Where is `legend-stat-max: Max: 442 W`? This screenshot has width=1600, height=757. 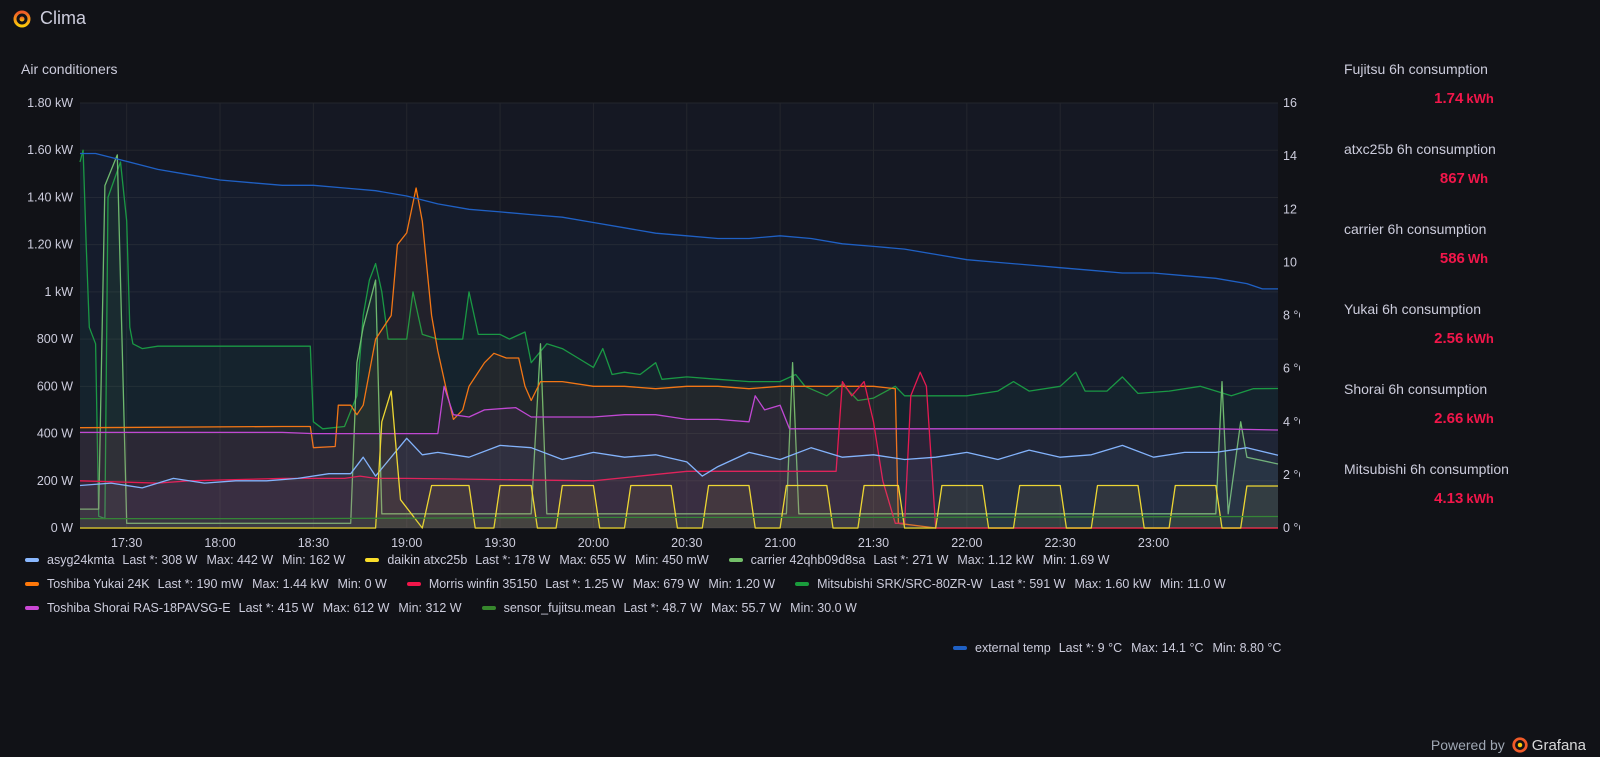 legend-stat-max: Max: 442 W is located at coordinates (240, 560).